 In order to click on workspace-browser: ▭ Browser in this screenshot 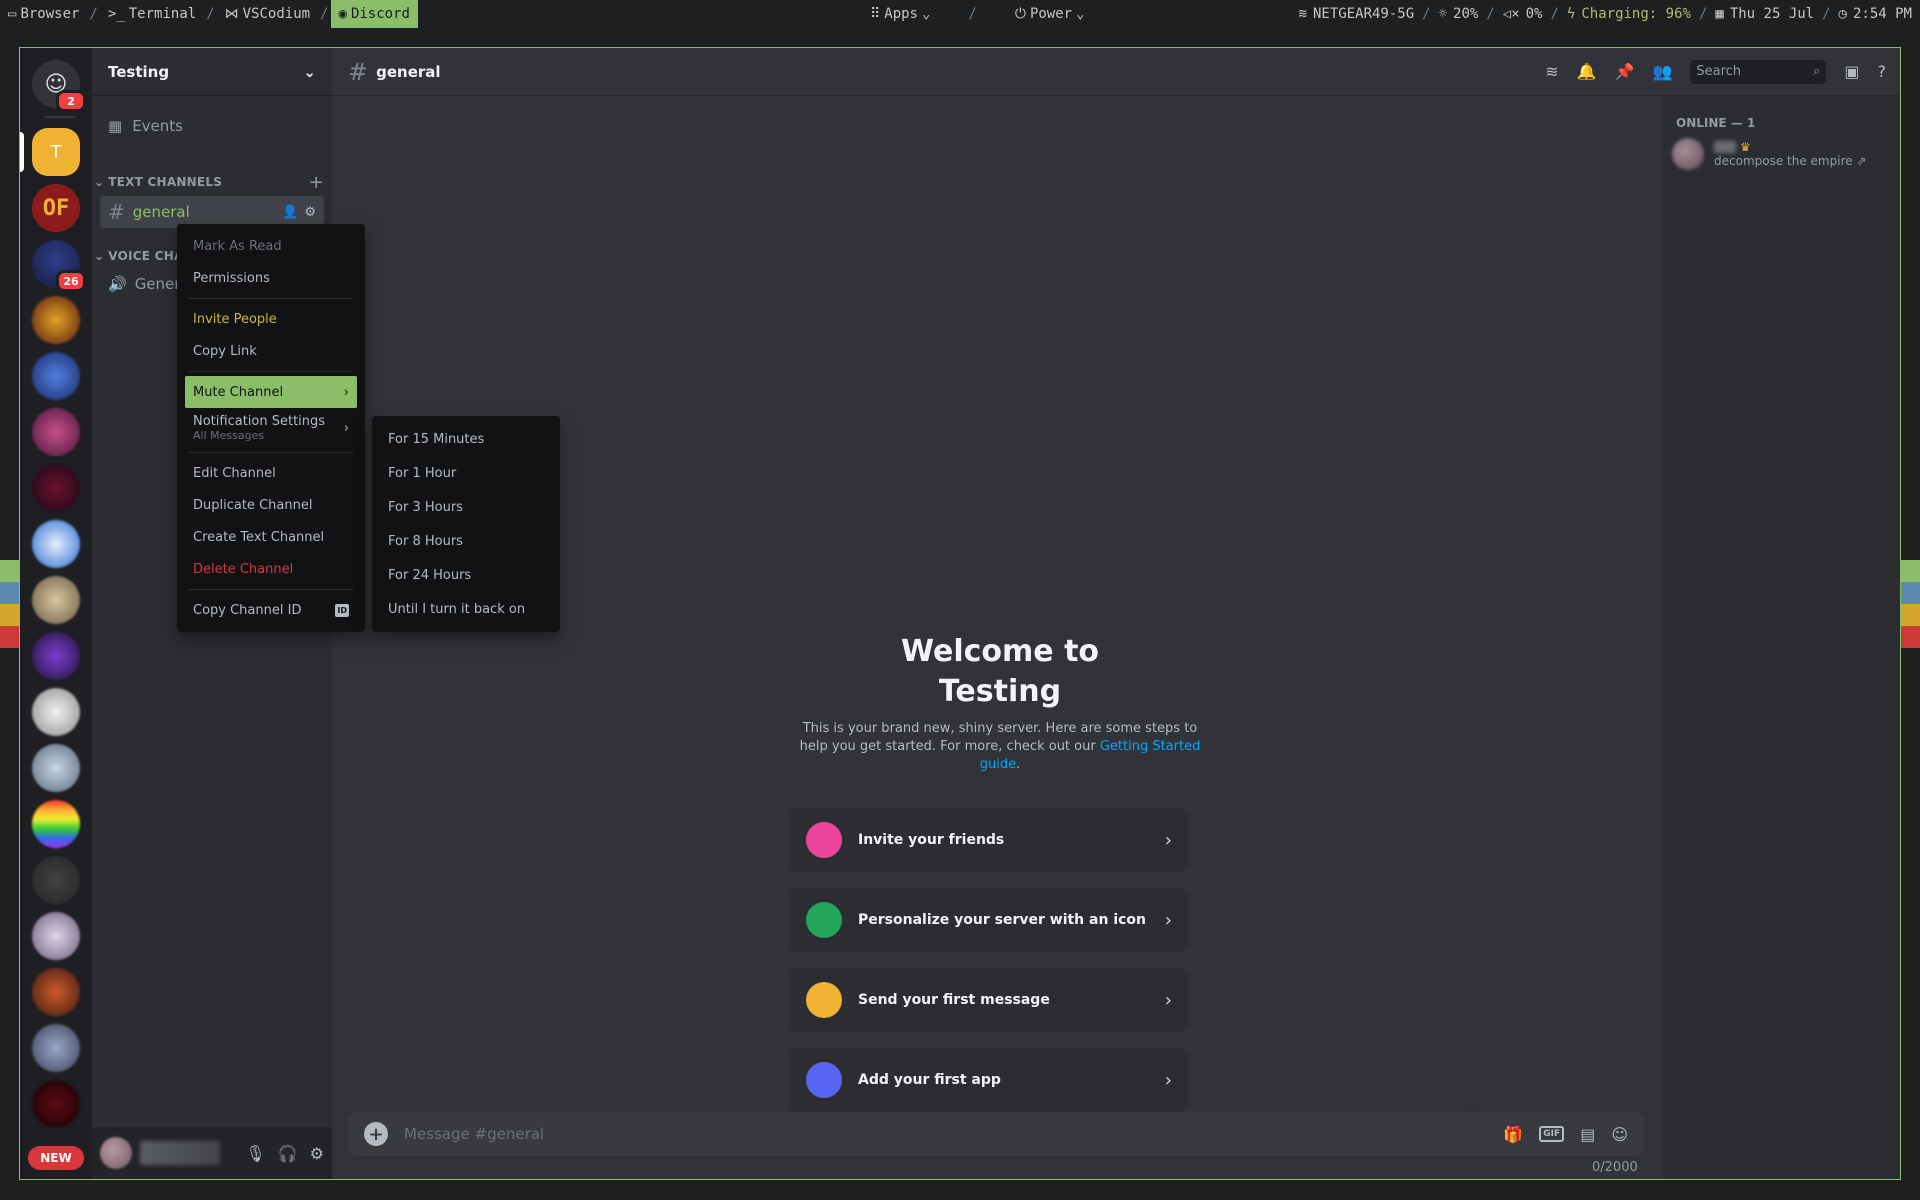, I will do `click(43, 14)`.